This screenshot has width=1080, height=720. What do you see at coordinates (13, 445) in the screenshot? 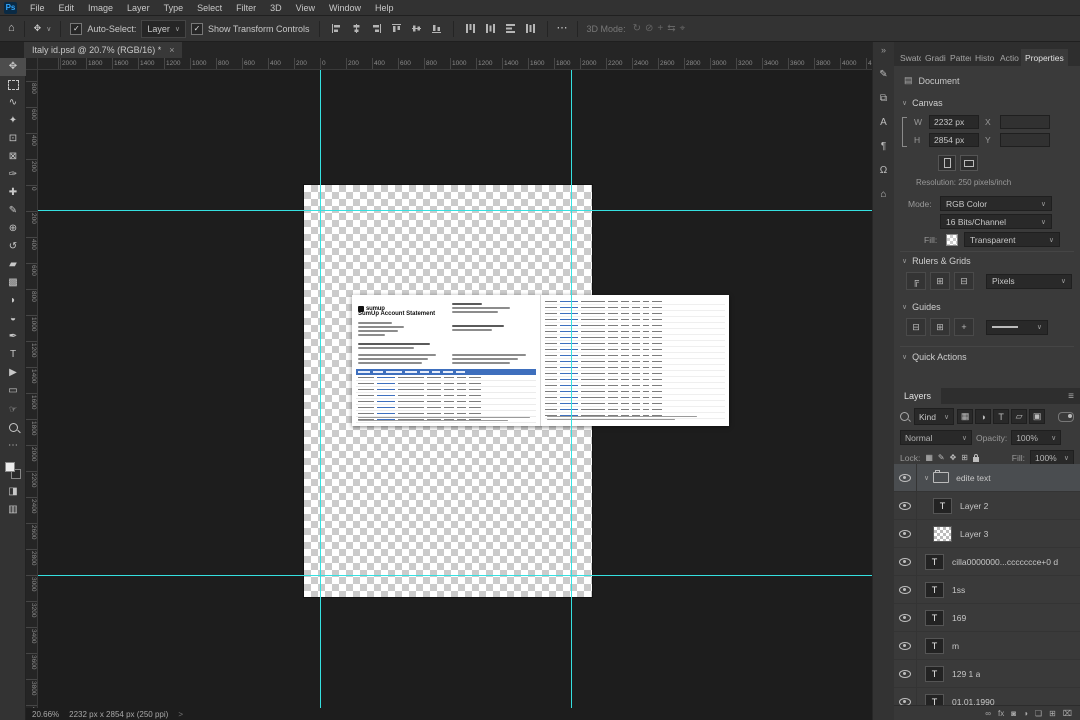
I see `edit-toolbar-icon: ⋯` at bounding box center [13, 445].